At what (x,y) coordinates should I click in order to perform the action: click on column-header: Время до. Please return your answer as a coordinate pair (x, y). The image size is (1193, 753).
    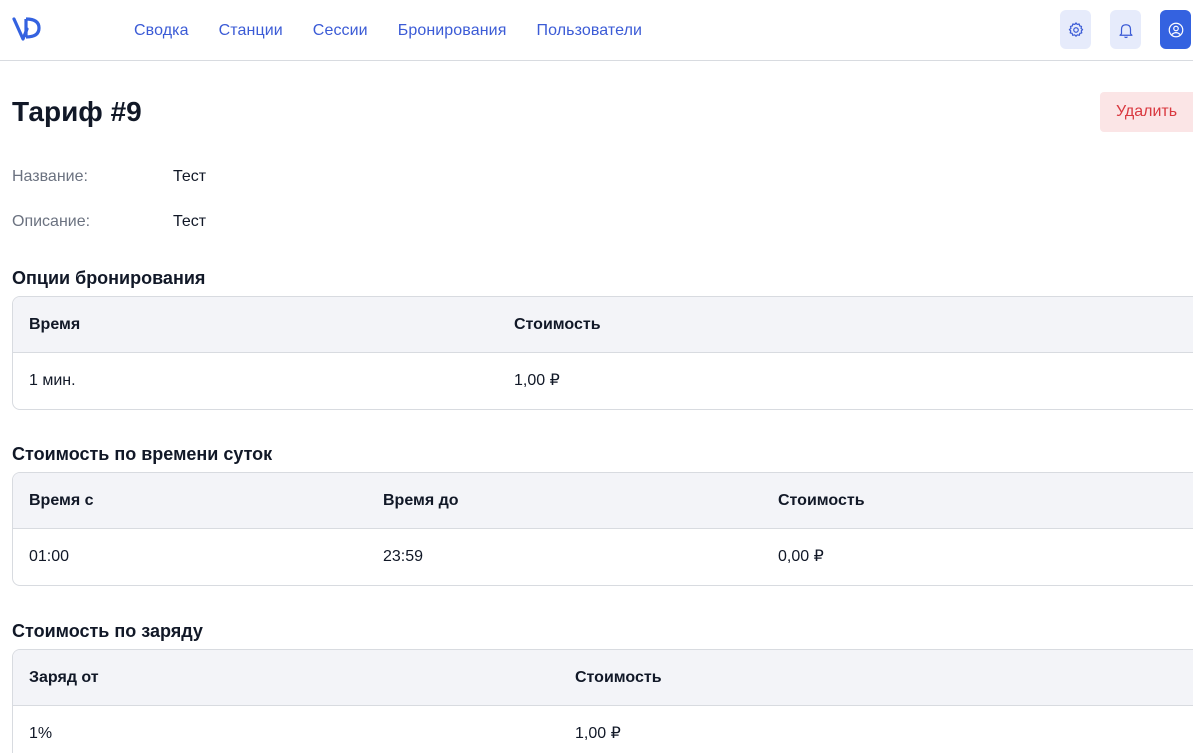
    Looking at the image, I should click on (421, 500).